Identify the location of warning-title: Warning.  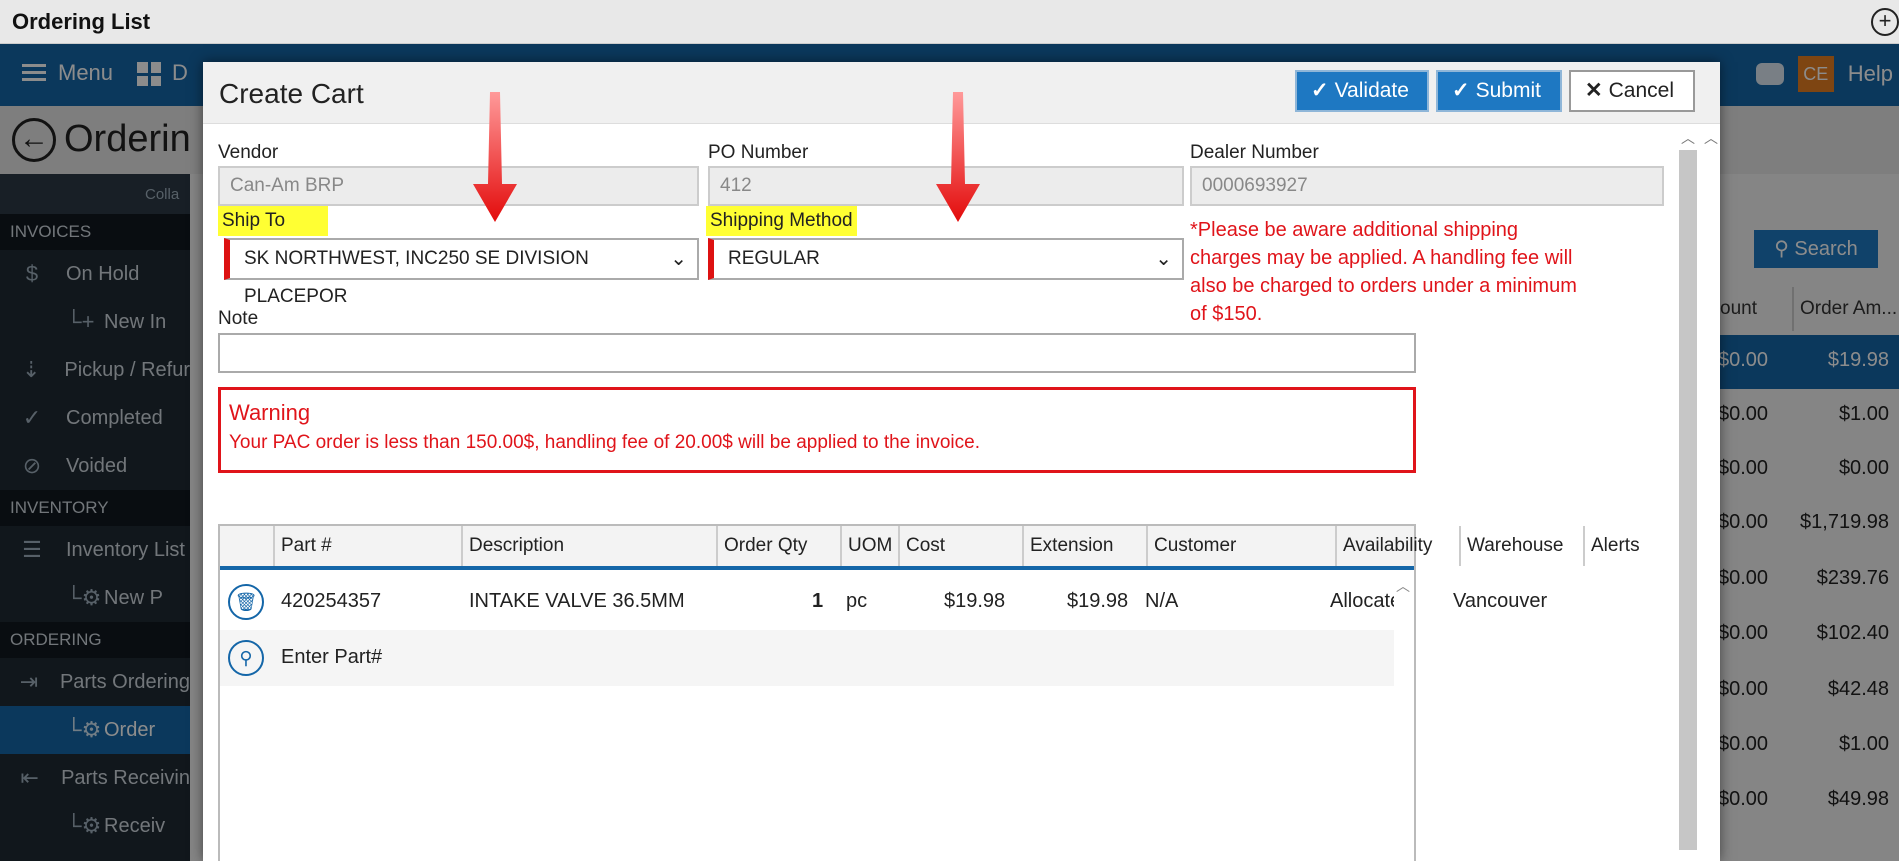
(270, 412).